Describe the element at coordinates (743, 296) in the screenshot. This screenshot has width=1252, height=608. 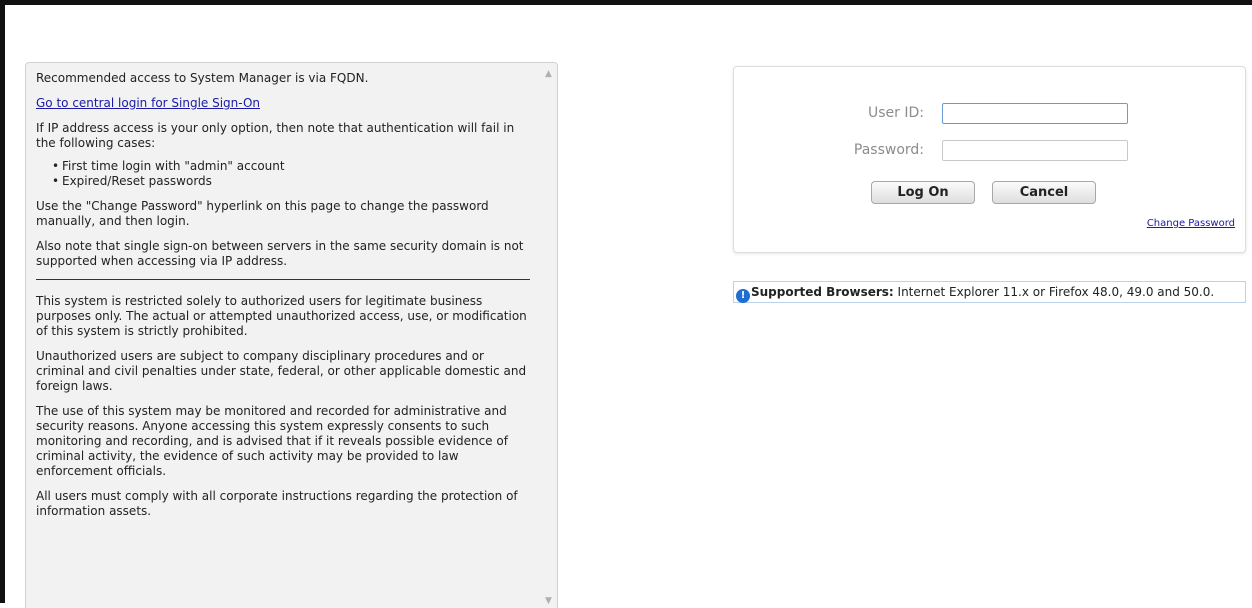
I see `info-icon: !` at that location.